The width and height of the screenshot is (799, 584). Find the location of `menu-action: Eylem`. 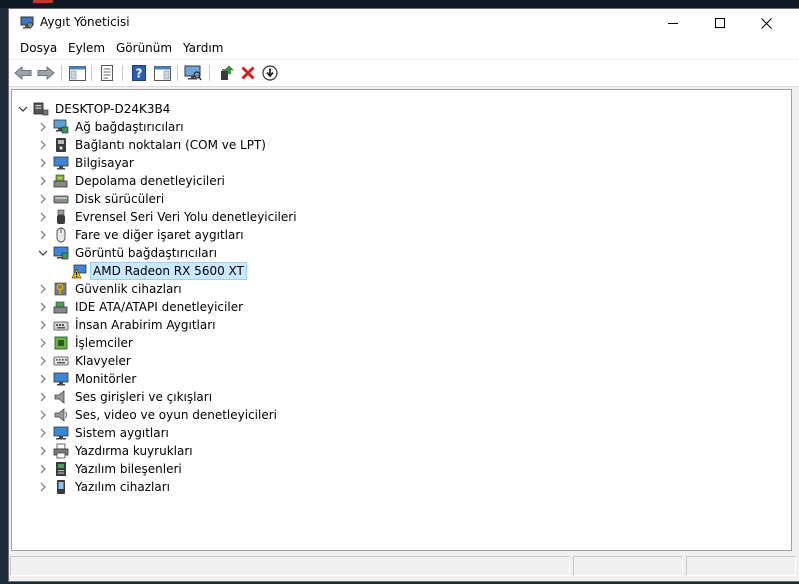

menu-action: Eylem is located at coordinates (86, 48).